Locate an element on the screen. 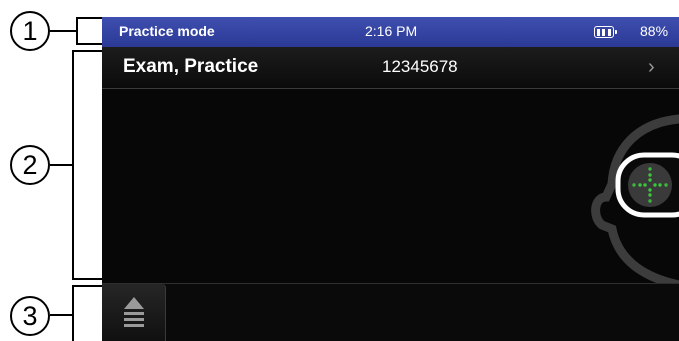 Image resolution: width=679 pixels, height=341 pixels. patient-row: Exam, Practice 12345678 › is located at coordinates (390, 68).